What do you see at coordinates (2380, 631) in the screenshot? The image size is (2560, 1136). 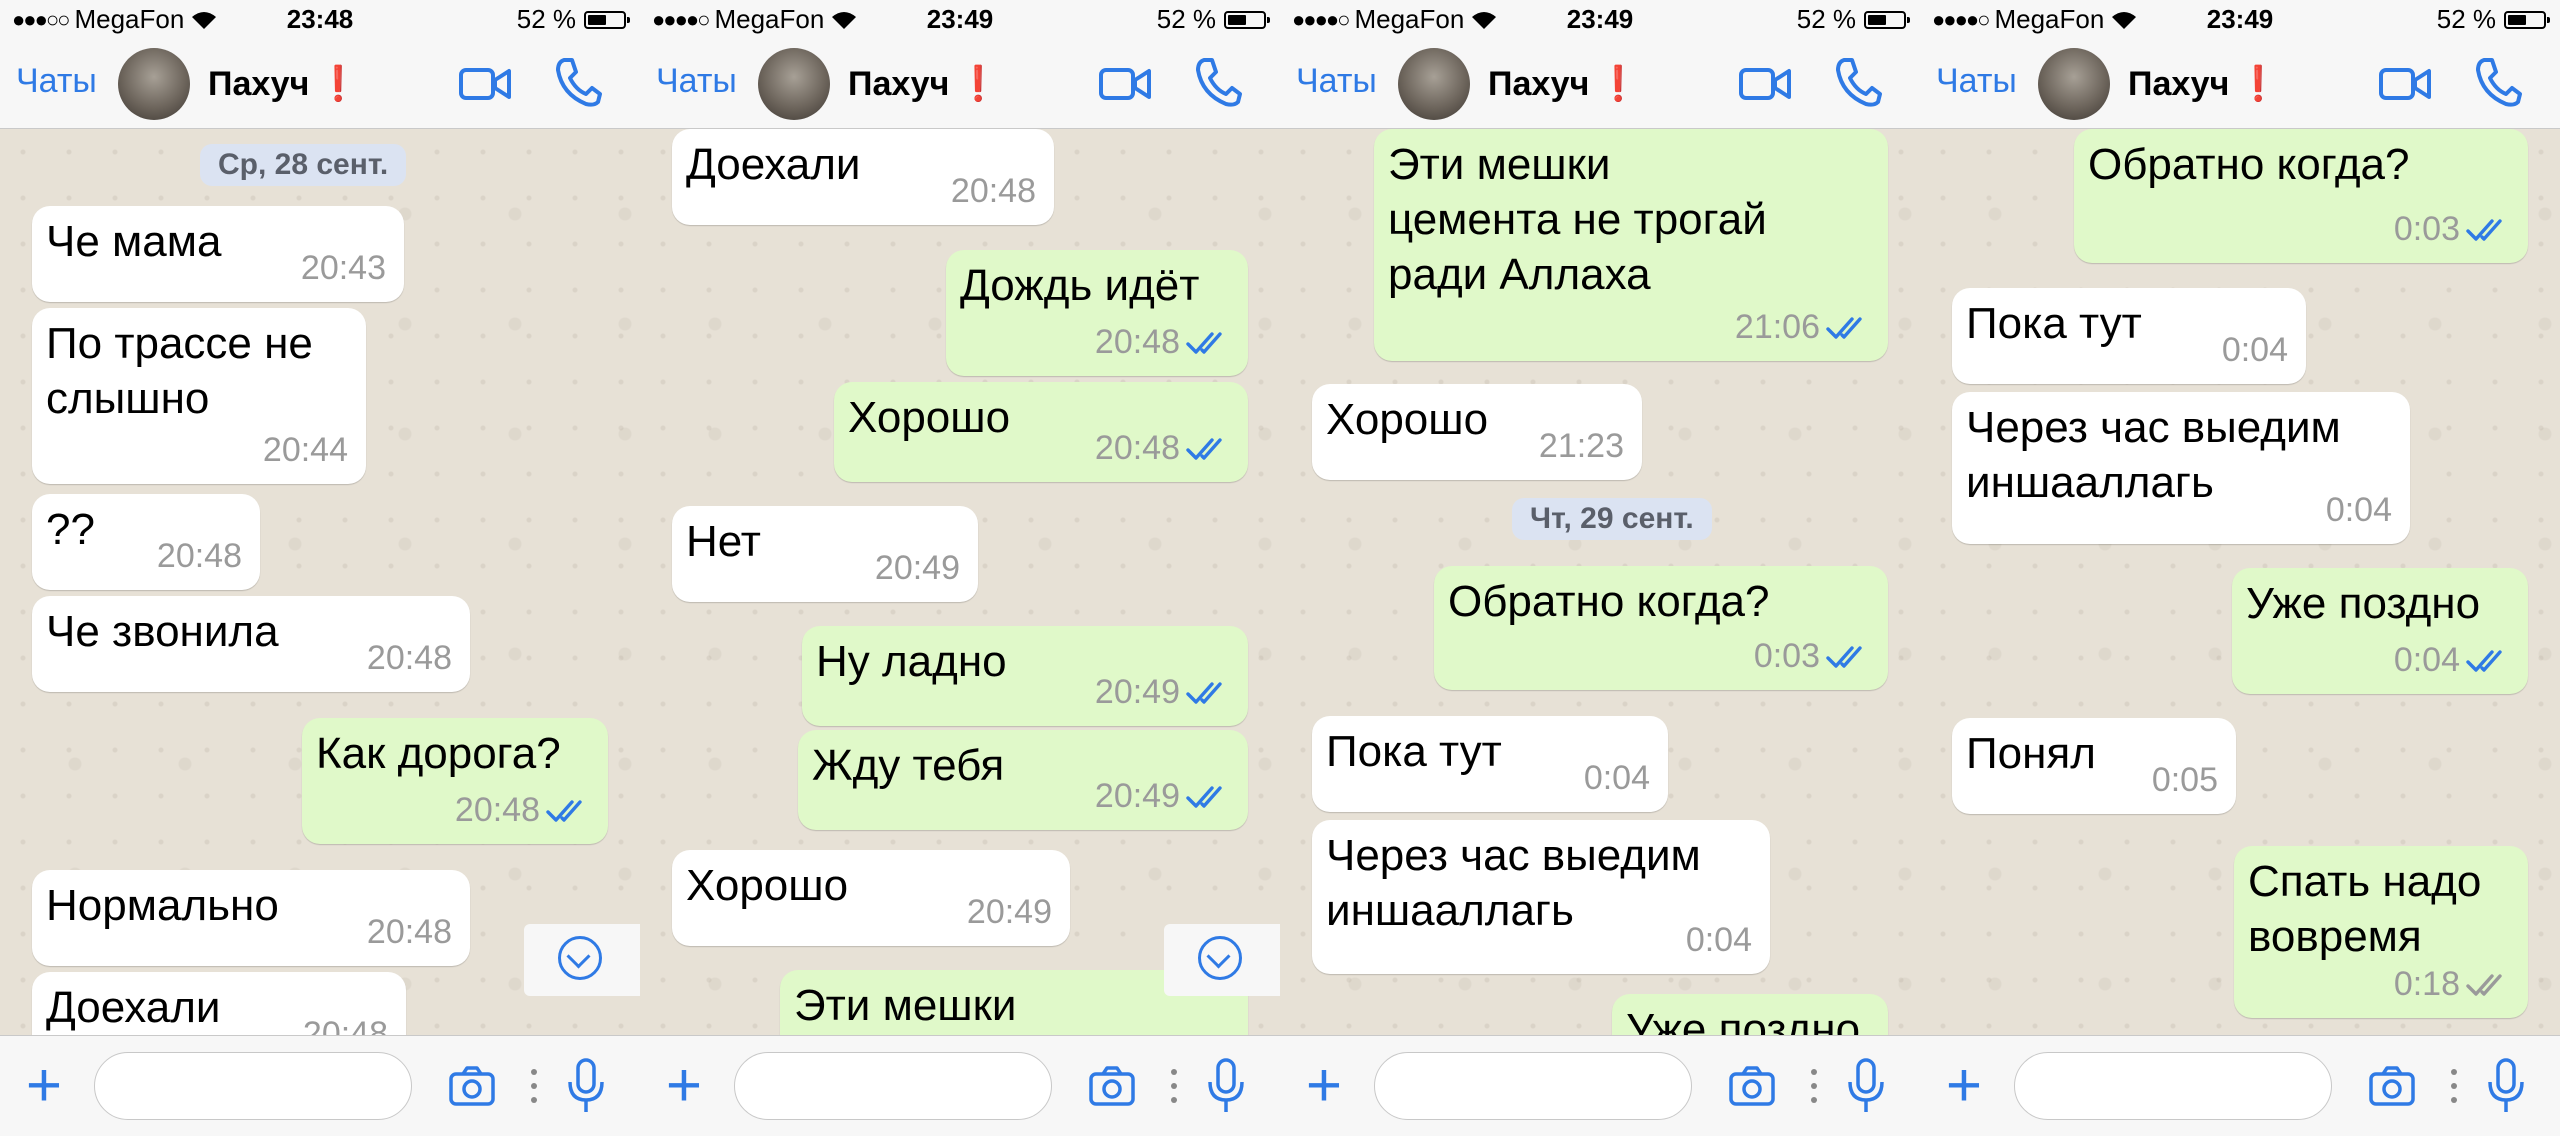 I see `outgoing-message: Уже поздно 0:04` at bounding box center [2380, 631].